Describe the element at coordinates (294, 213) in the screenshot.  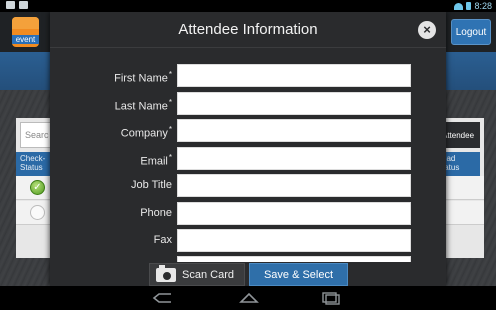
I see `phone-field` at that location.